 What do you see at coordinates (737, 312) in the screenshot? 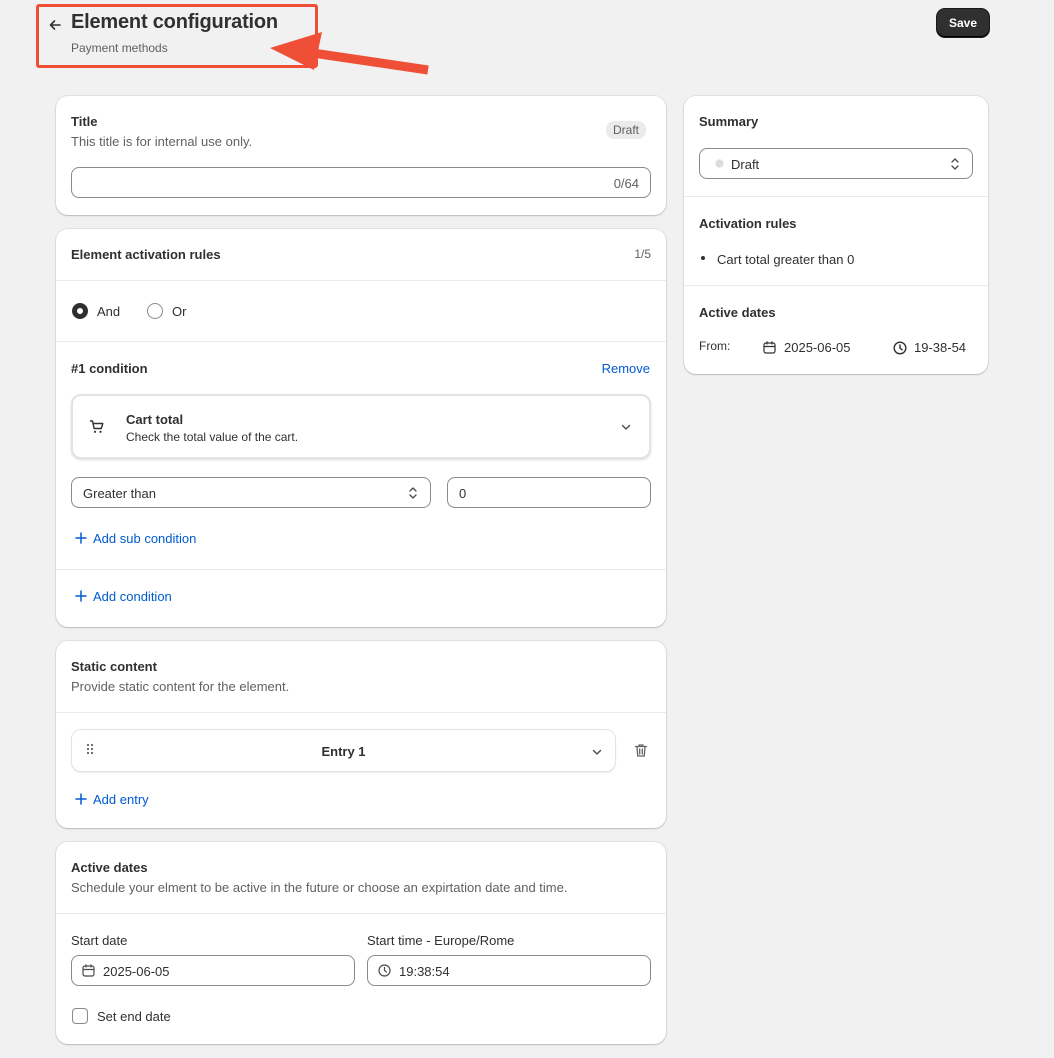
I see `summary-dates-heading: Active dates` at bounding box center [737, 312].